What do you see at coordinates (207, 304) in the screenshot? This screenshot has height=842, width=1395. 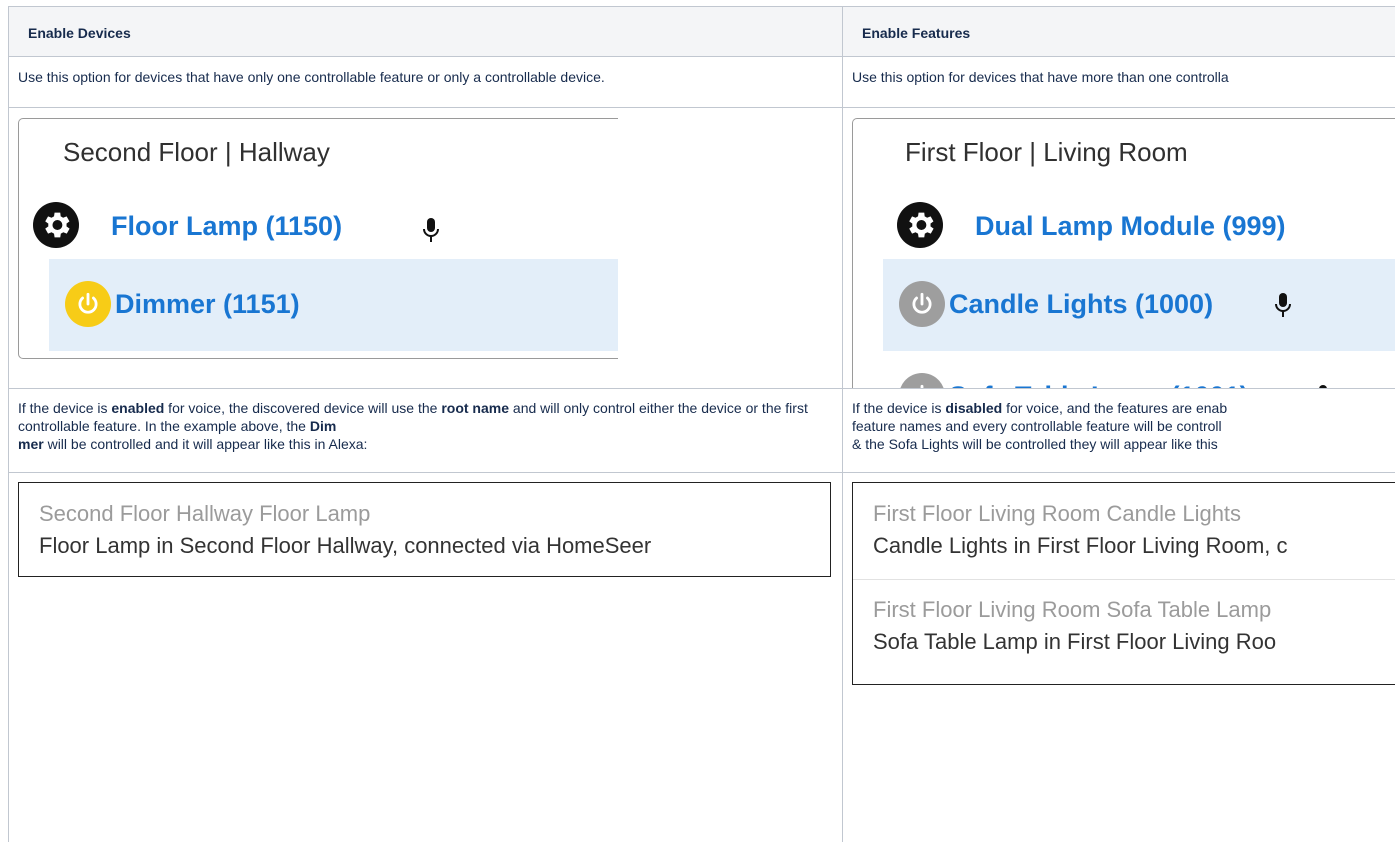 I see `device-label-dimmer: Dimmer (1151)` at bounding box center [207, 304].